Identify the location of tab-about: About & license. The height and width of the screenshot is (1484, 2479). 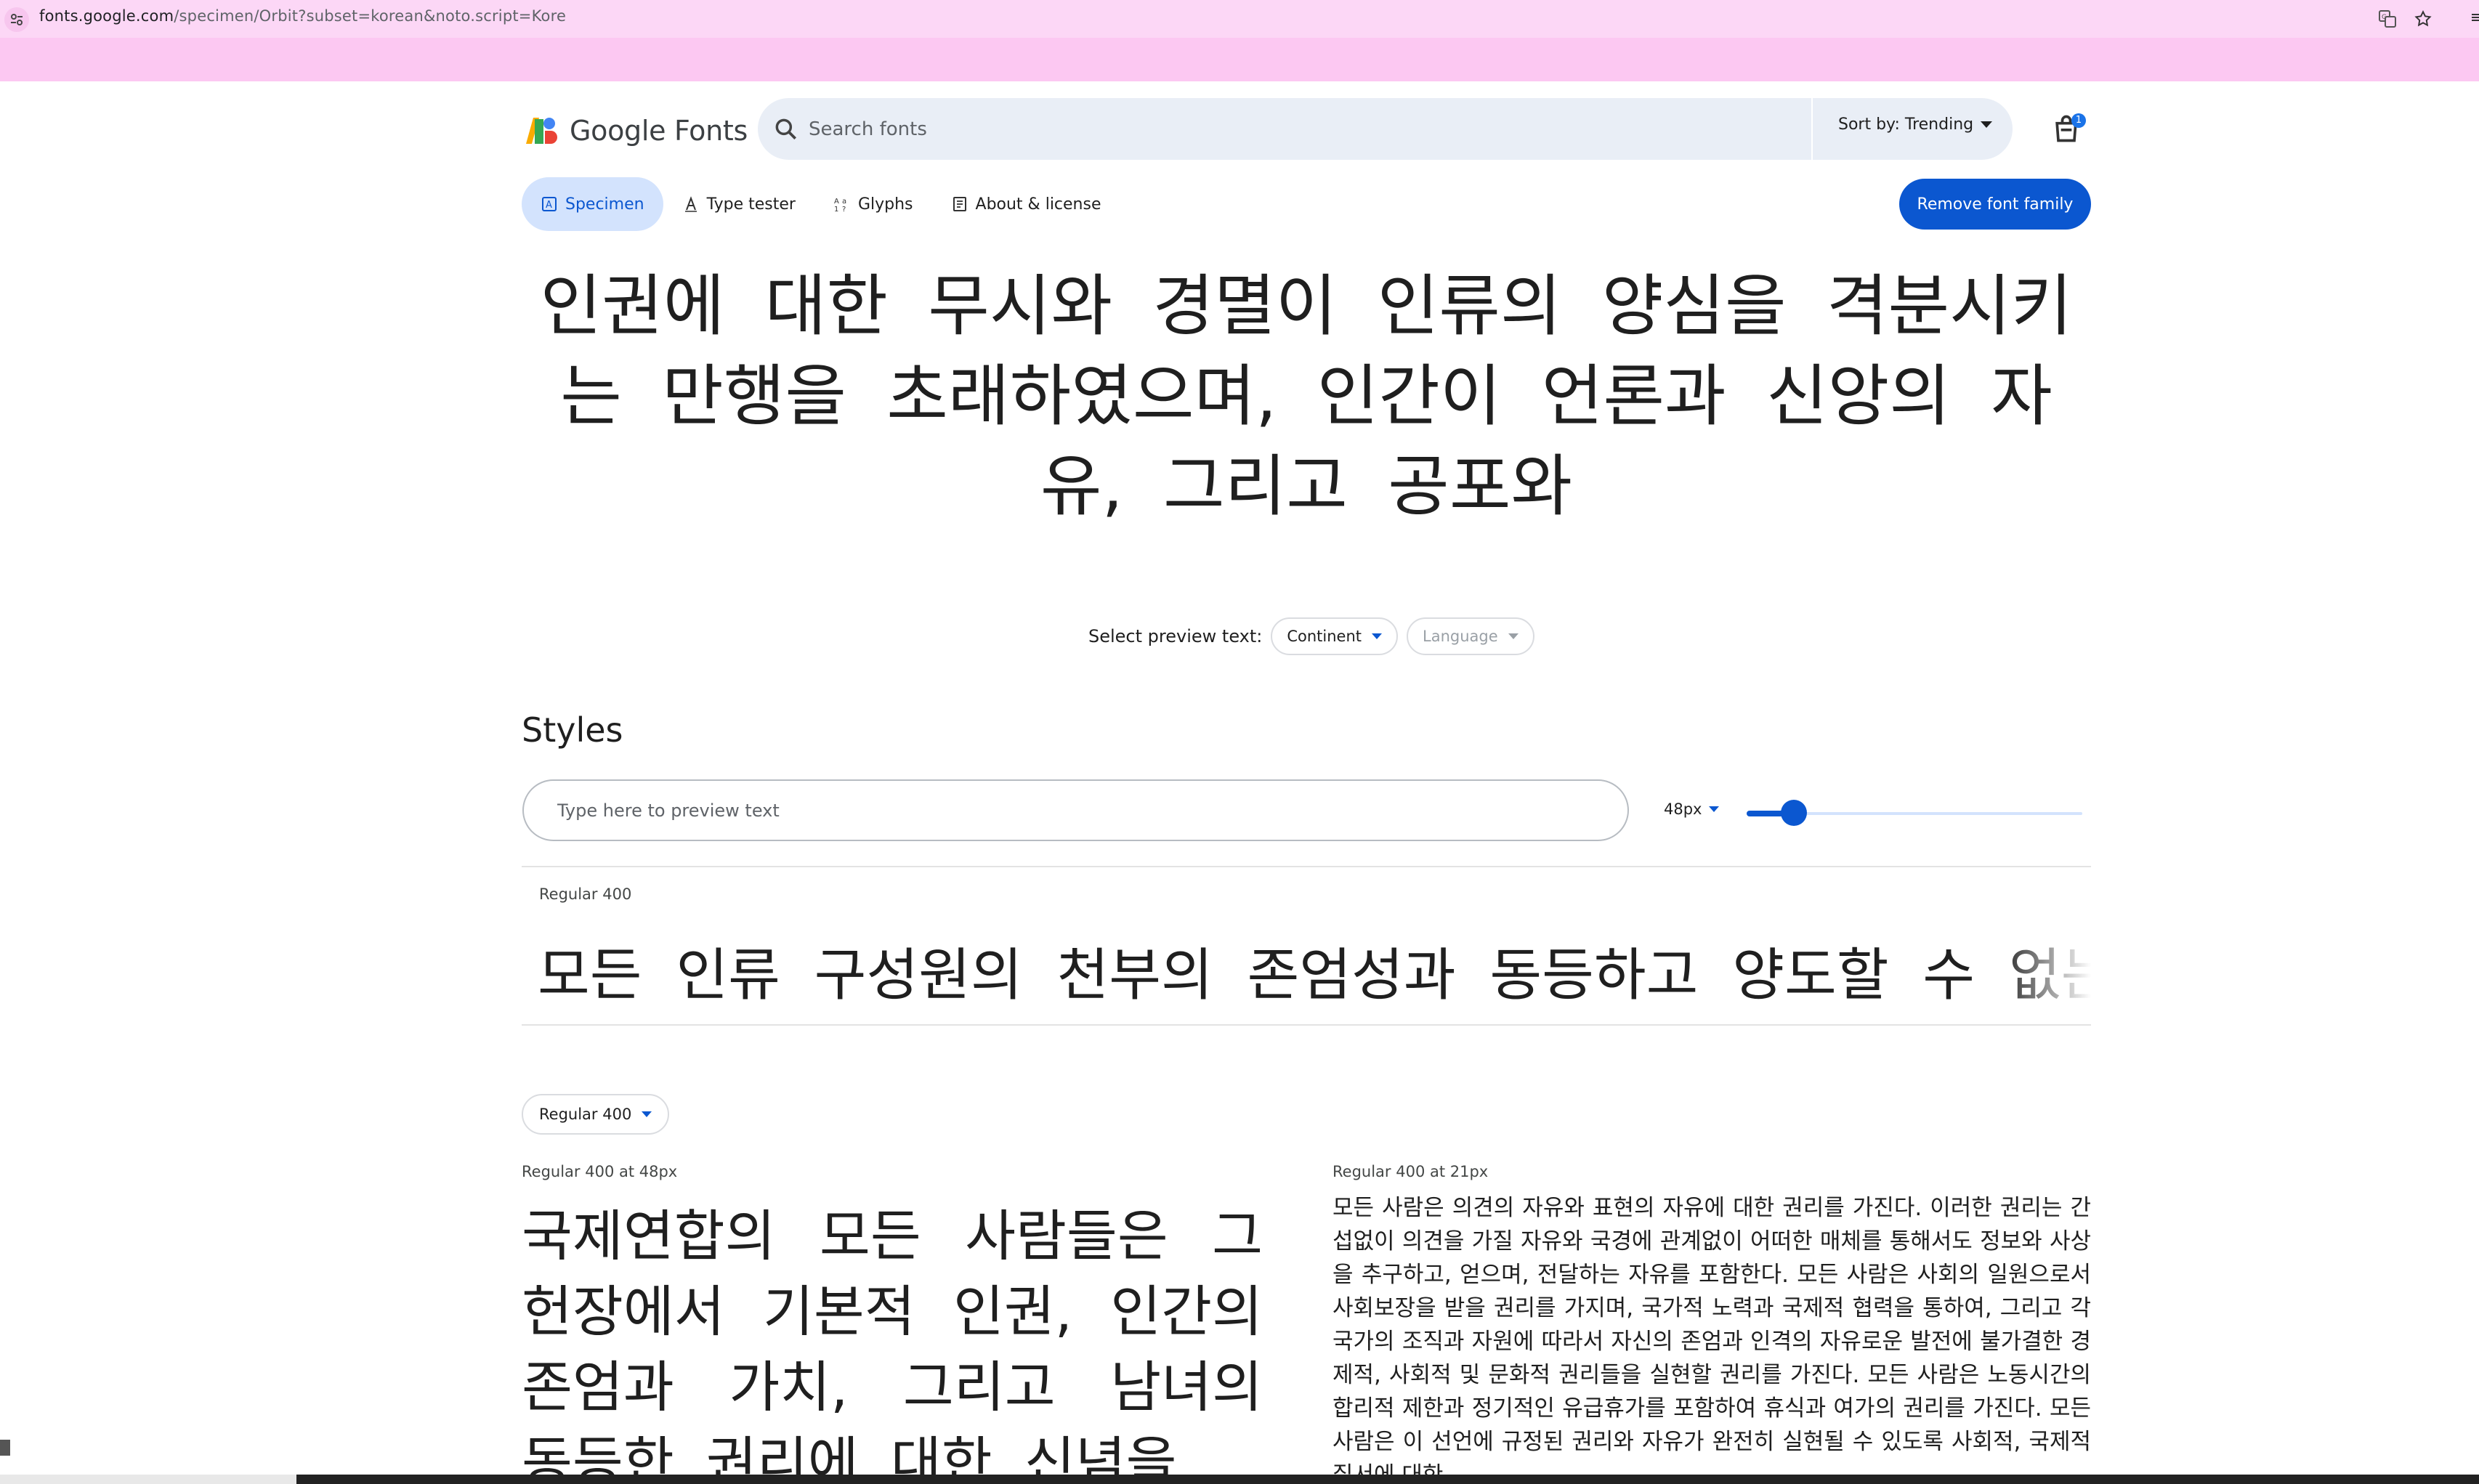
(1026, 204).